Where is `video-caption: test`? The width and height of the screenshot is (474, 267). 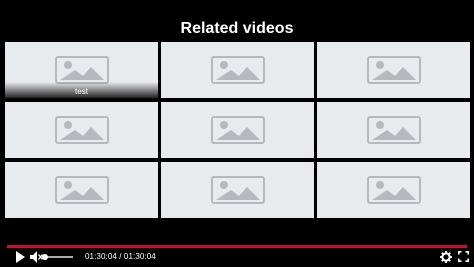
video-caption: test is located at coordinates (81, 91).